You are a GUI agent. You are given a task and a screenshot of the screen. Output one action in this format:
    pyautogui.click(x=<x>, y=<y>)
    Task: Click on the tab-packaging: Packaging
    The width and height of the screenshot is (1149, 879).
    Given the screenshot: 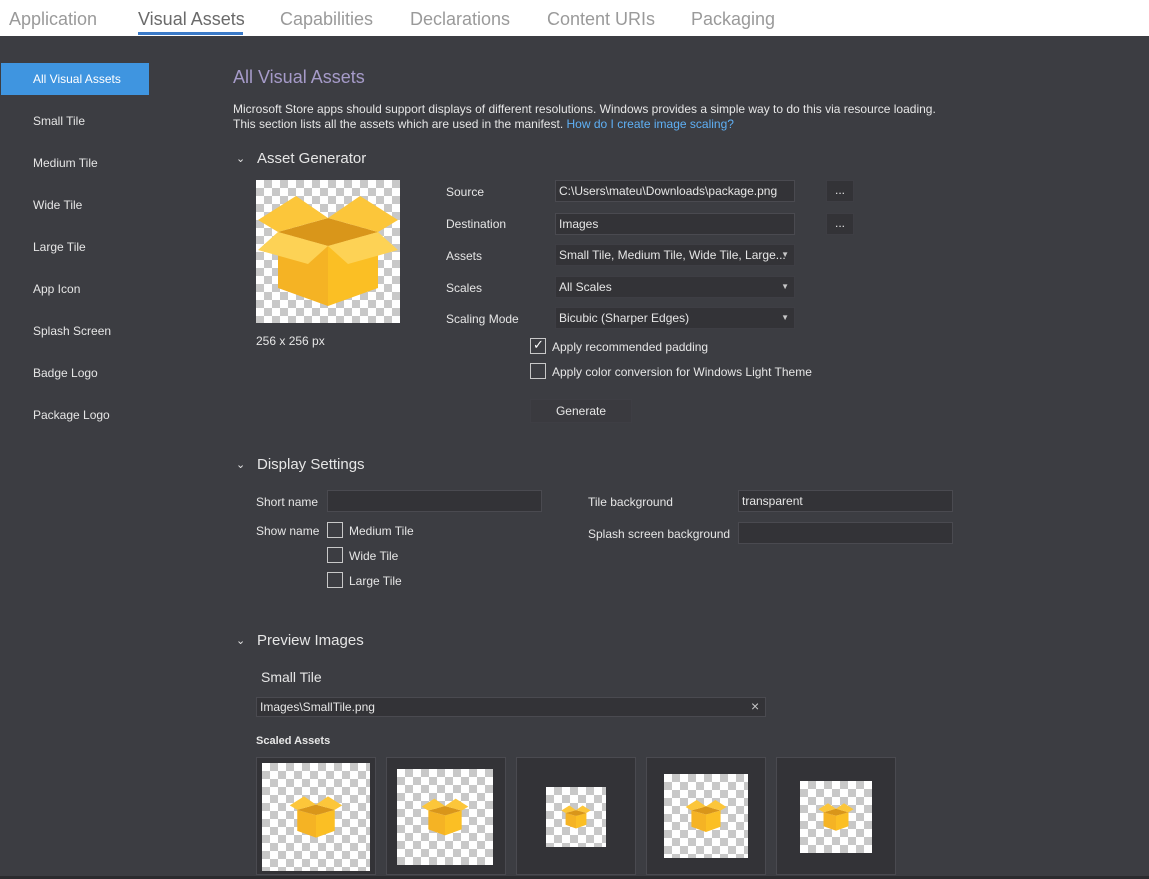 What is the action you would take?
    pyautogui.click(x=733, y=19)
    